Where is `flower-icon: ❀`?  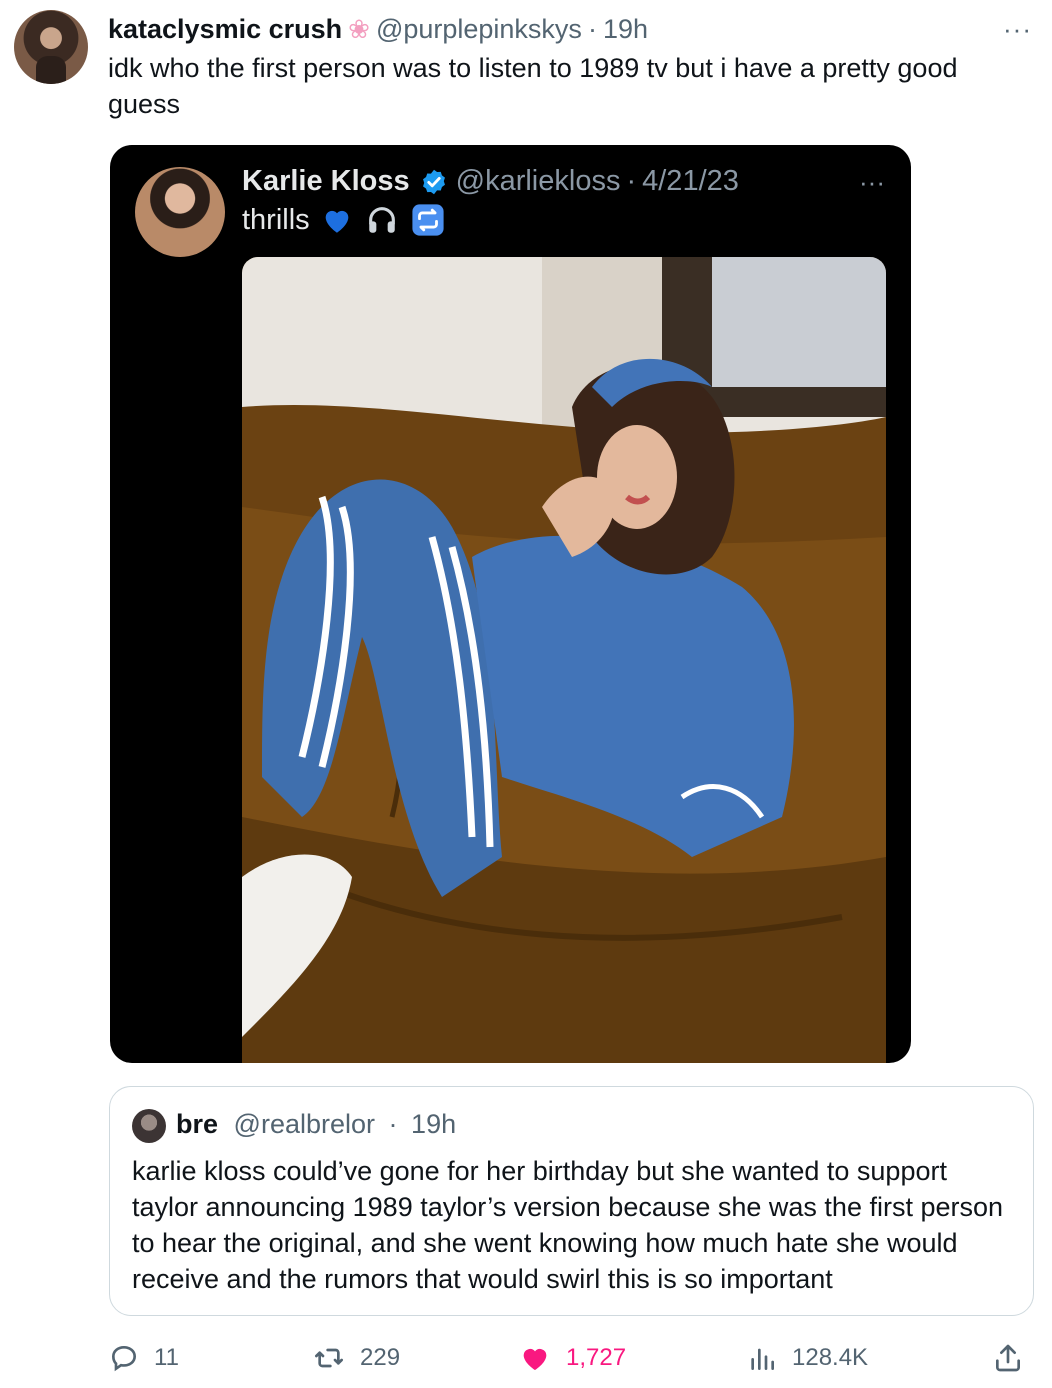
flower-icon: ❀ is located at coordinates (359, 28).